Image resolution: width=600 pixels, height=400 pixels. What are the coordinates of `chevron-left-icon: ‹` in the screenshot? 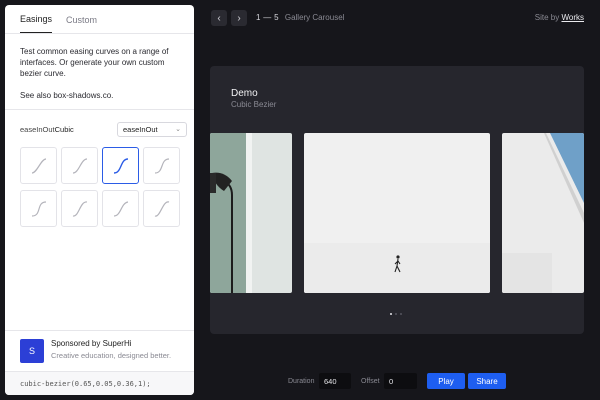 It's located at (219, 18).